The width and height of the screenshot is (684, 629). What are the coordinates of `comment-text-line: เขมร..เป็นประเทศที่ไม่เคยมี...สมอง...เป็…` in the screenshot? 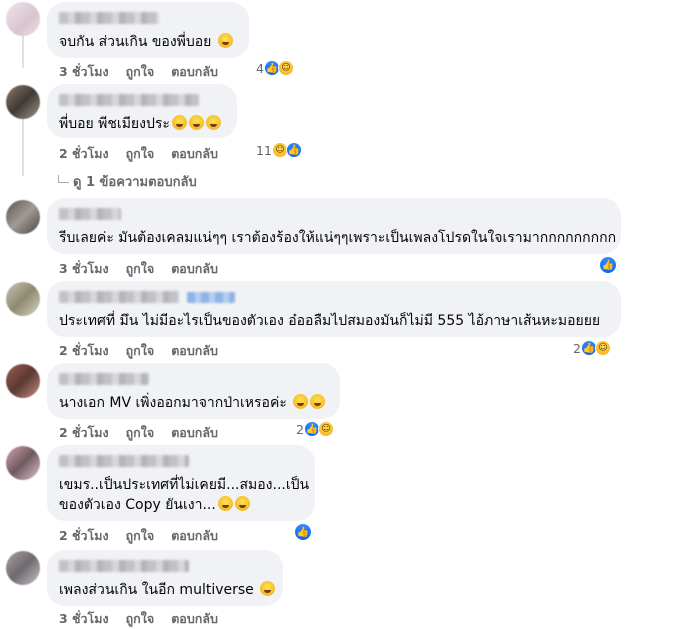 It's located at (184, 485).